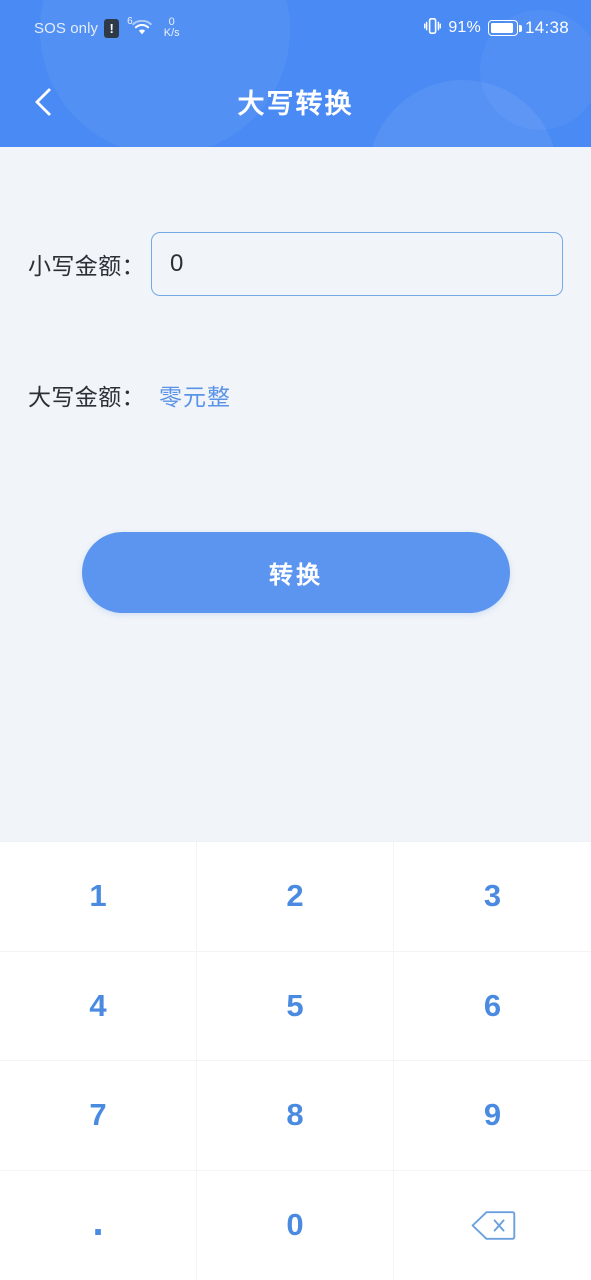  What do you see at coordinates (49, 101) in the screenshot?
I see `chevron-left-icon` at bounding box center [49, 101].